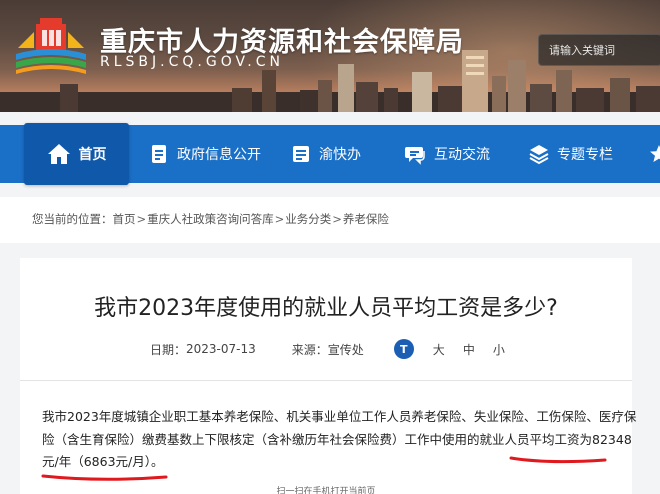 The height and width of the screenshot is (494, 660). Describe the element at coordinates (308, 219) in the screenshot. I see `breadcrumb-item-category: 业务分类` at that location.